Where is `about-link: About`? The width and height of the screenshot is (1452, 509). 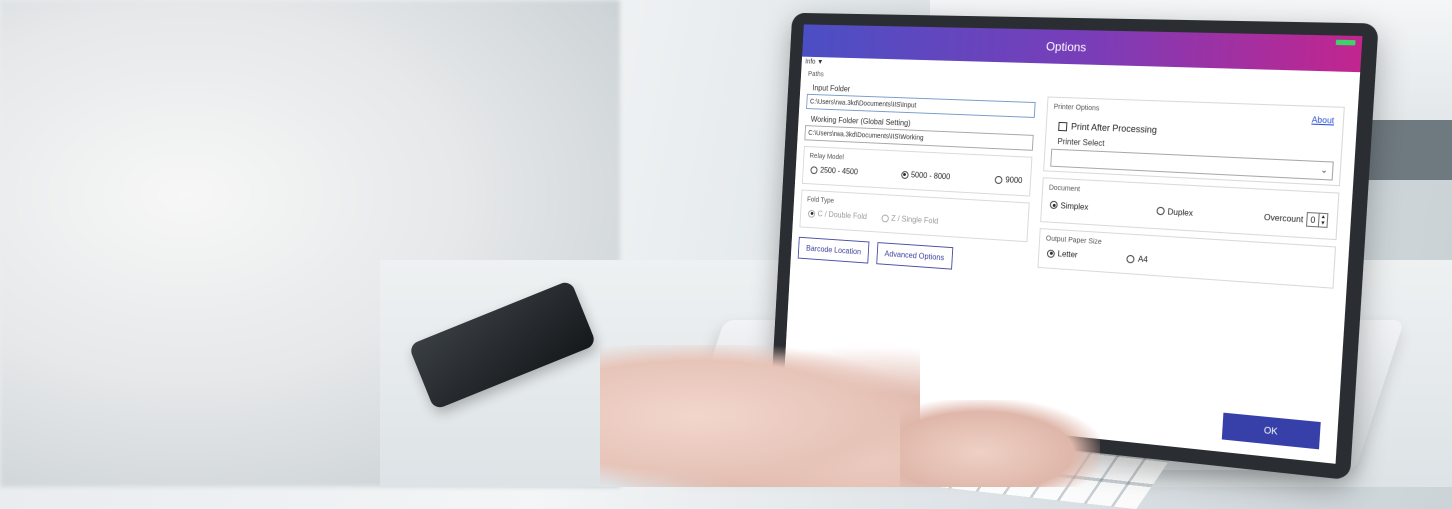
about-link: About is located at coordinates (1322, 120).